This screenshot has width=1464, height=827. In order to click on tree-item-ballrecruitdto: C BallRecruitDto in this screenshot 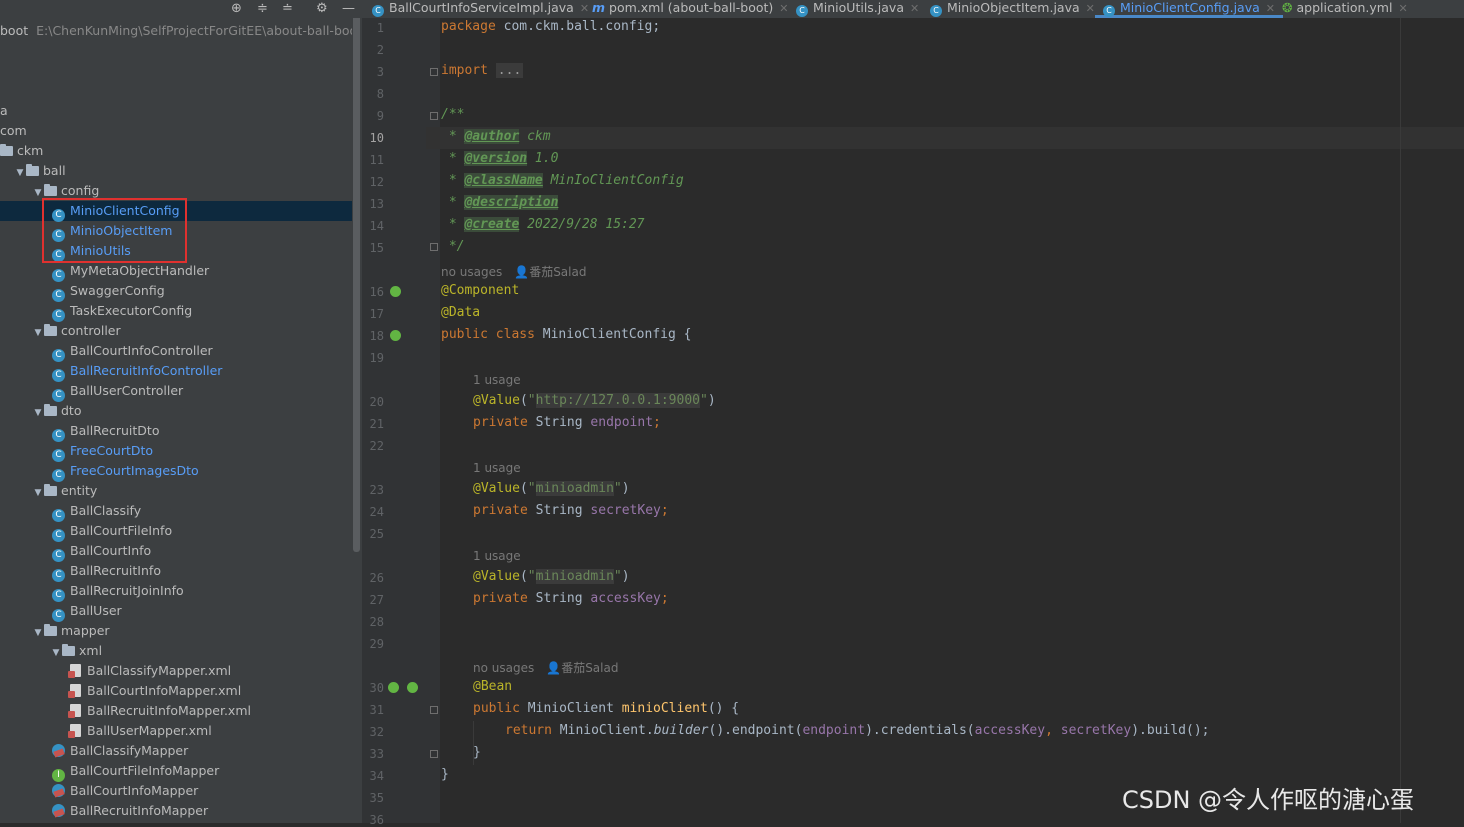, I will do `click(105, 431)`.